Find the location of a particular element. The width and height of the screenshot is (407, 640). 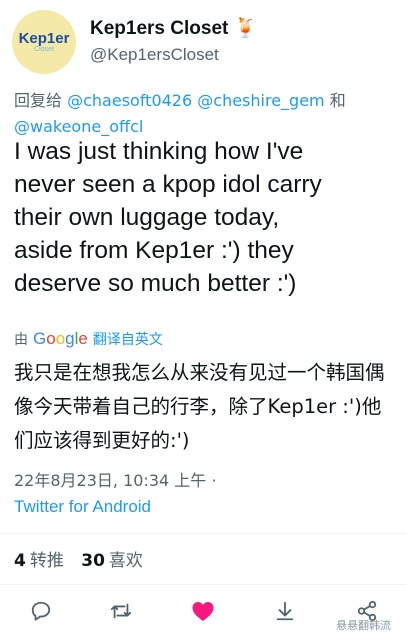

watermark-text: 悬悬翻韩流 is located at coordinates (363, 625).